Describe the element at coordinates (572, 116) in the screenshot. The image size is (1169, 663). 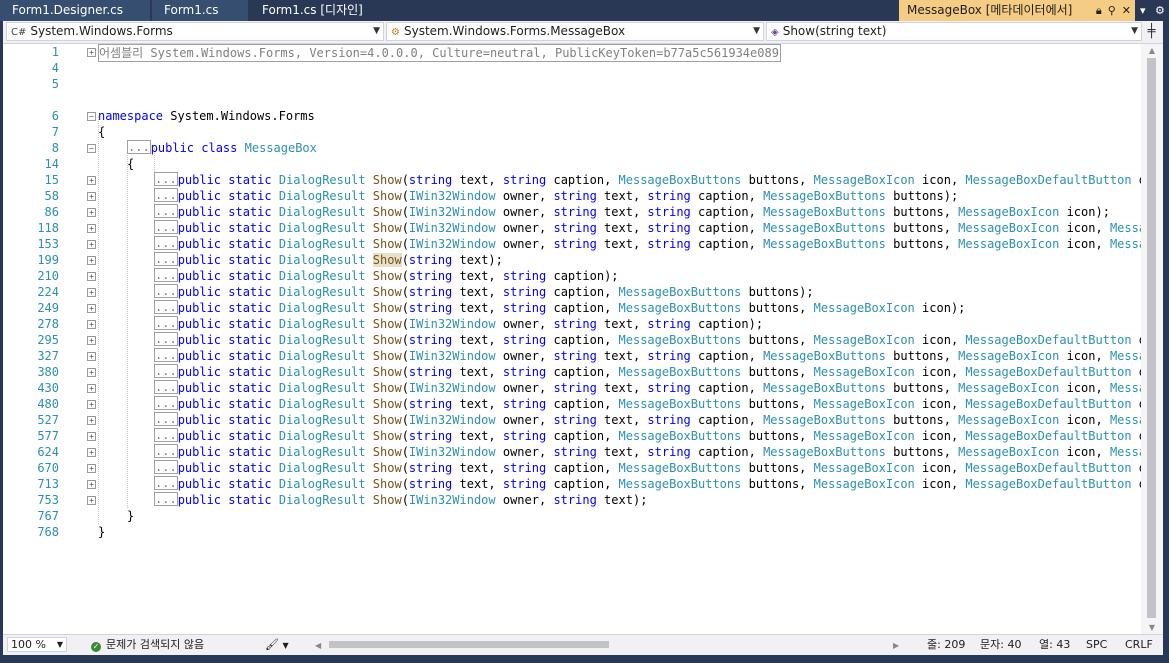
I see `code-line: 6 − namespace System.Windows.Forms` at that location.